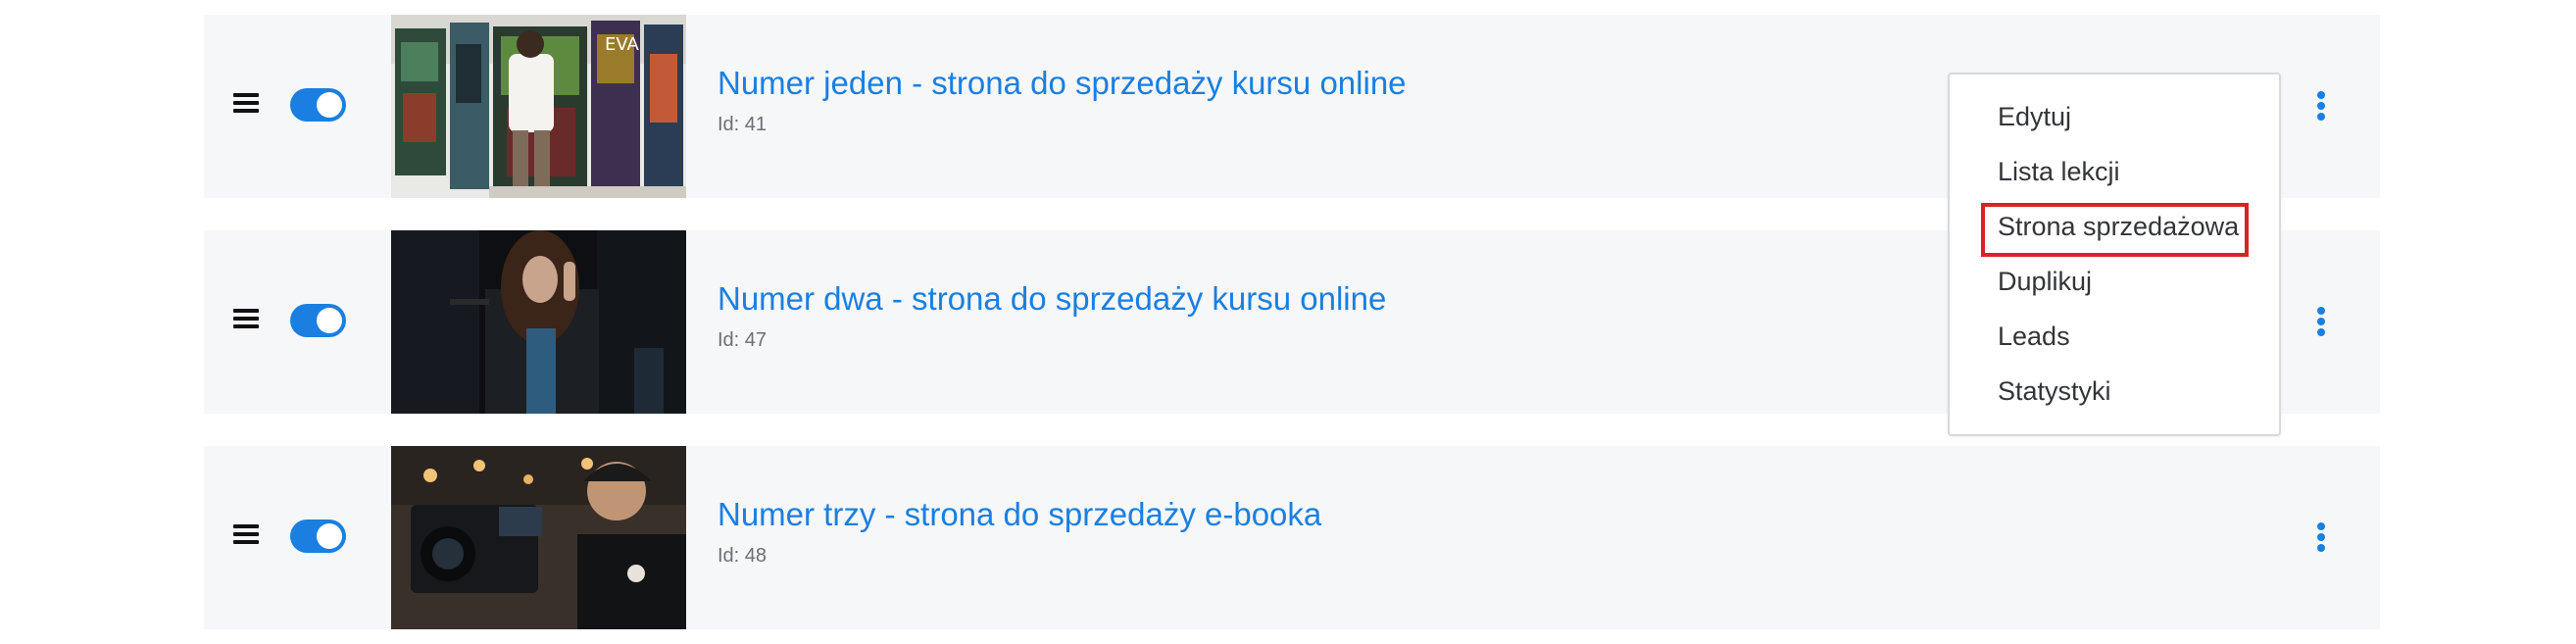  What do you see at coordinates (2054, 391) in the screenshot?
I see `menu-item-statistics: Statystyki` at bounding box center [2054, 391].